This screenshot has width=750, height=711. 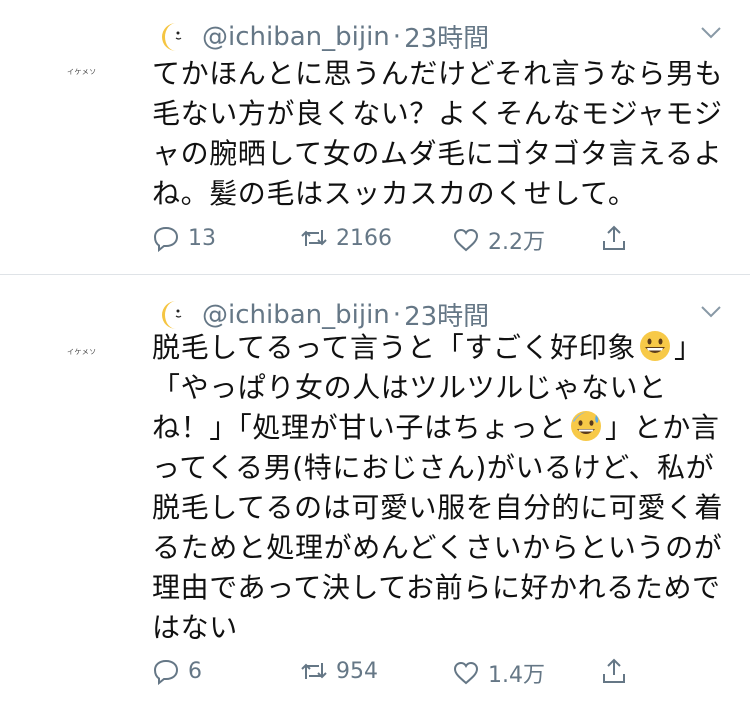 I want to click on user-handle: @ichiban_bijin, so click(x=296, y=315).